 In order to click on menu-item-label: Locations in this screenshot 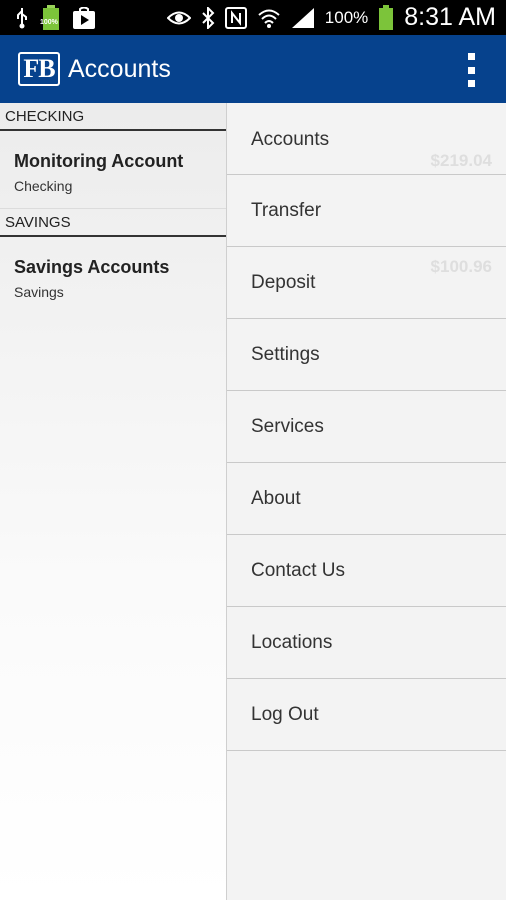, I will do `click(292, 642)`.